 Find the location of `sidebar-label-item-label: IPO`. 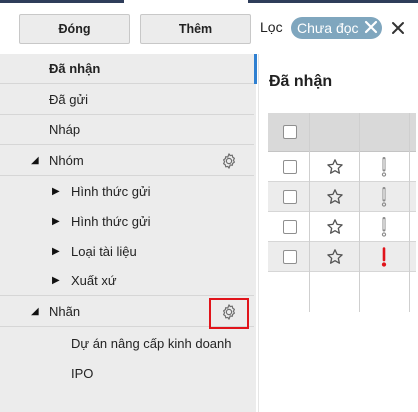

sidebar-label-item-label: IPO is located at coordinates (82, 373).